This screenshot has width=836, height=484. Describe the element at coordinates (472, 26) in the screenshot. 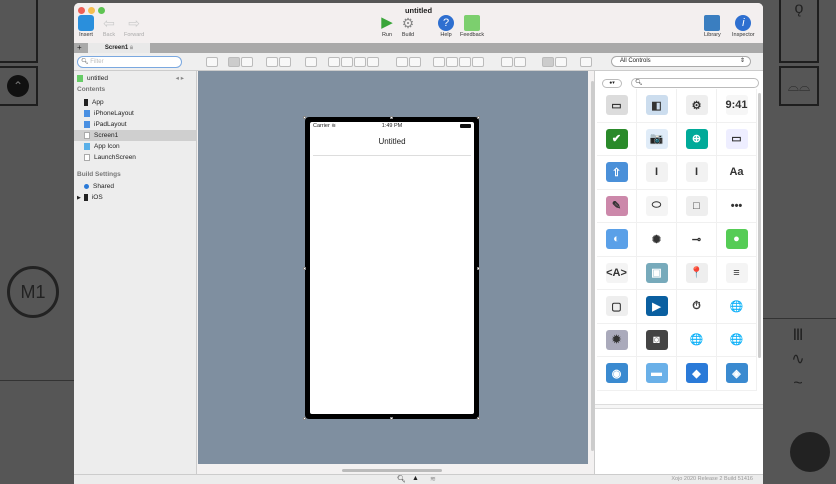

I see `feedback-button: Feedback` at that location.